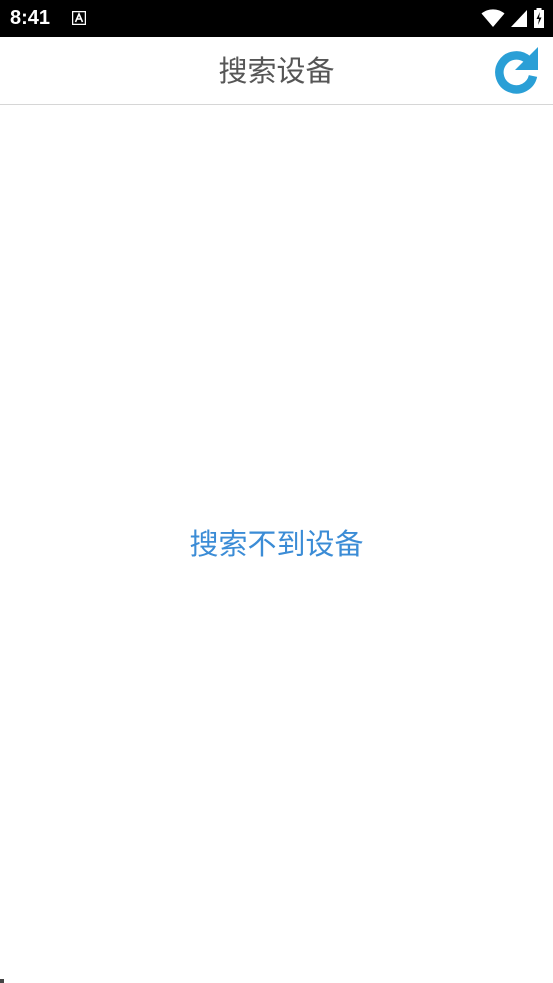 This screenshot has height=983, width=553. What do you see at coordinates (539, 18) in the screenshot?
I see `battery-charging-icon` at bounding box center [539, 18].